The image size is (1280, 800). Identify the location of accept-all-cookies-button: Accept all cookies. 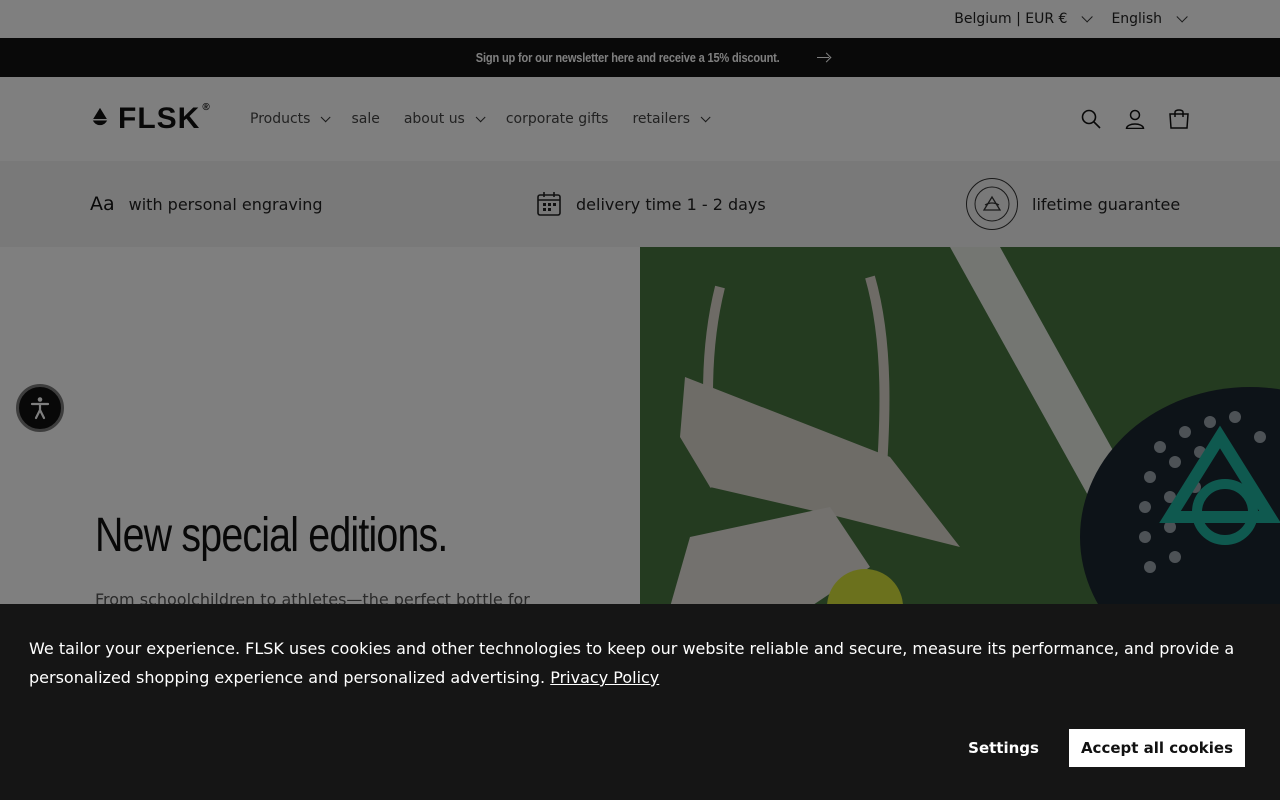
(1156, 748).